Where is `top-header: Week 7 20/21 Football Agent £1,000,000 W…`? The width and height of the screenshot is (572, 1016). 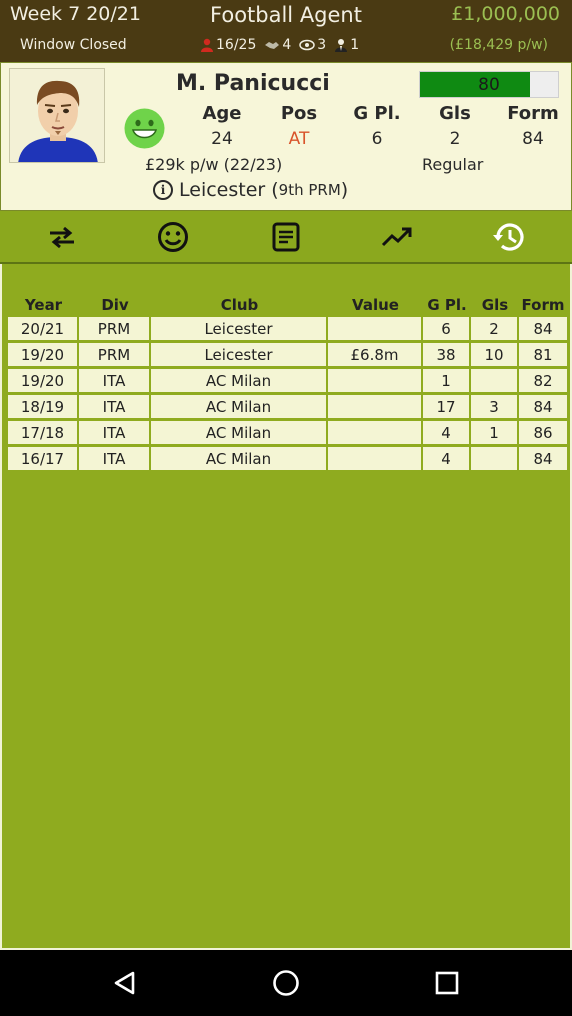
top-header: Week 7 20/21 Football Agent £1,000,000 W… is located at coordinates (286, 31).